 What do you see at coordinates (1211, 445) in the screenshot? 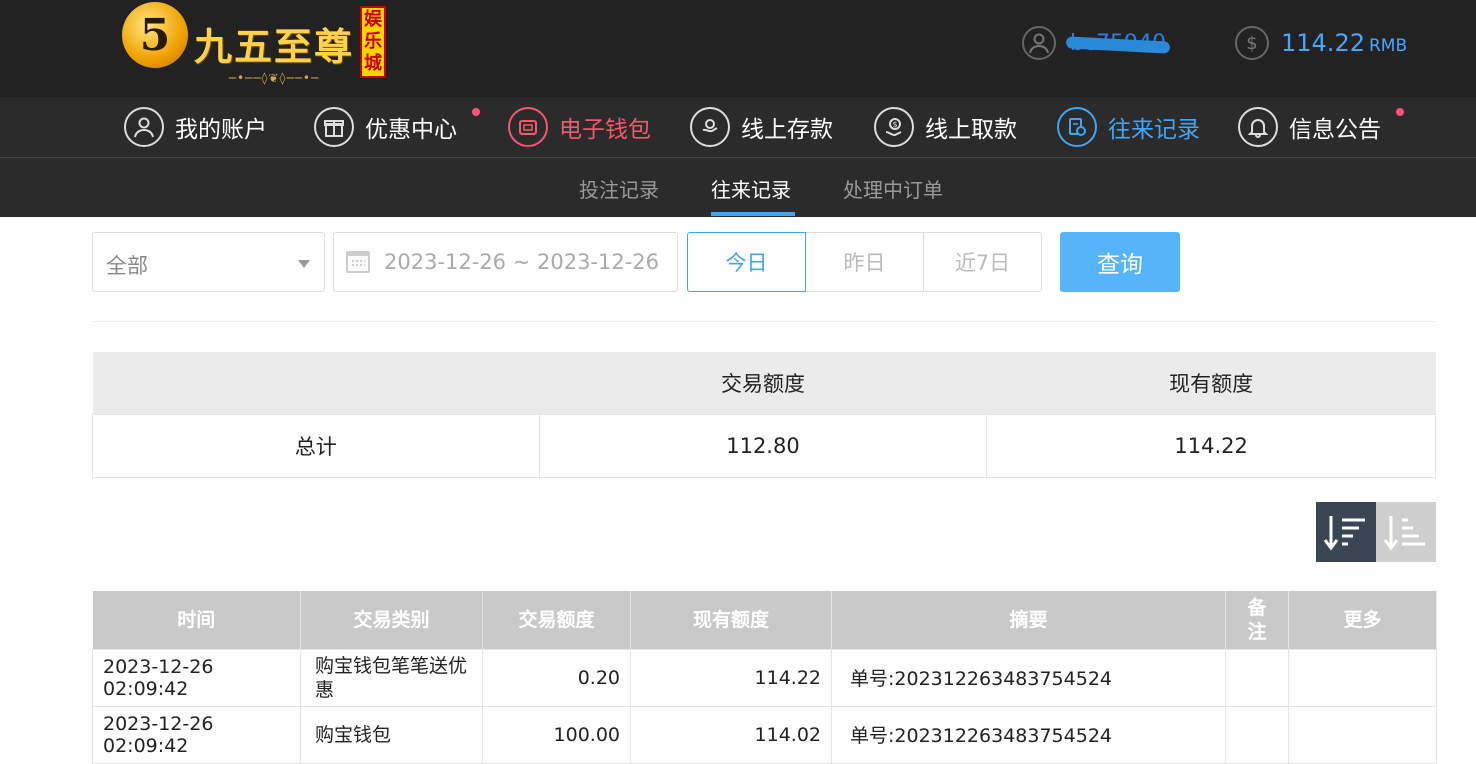
I see `total-current-balance: 114.22` at bounding box center [1211, 445].